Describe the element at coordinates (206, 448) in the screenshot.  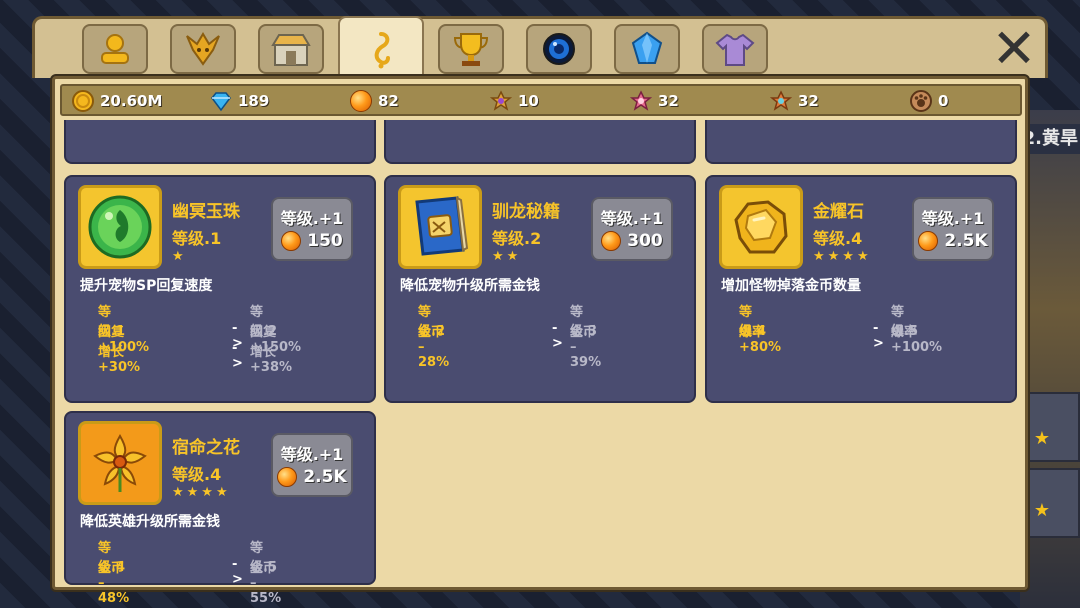
I see `relic-name: 宿命之花` at that location.